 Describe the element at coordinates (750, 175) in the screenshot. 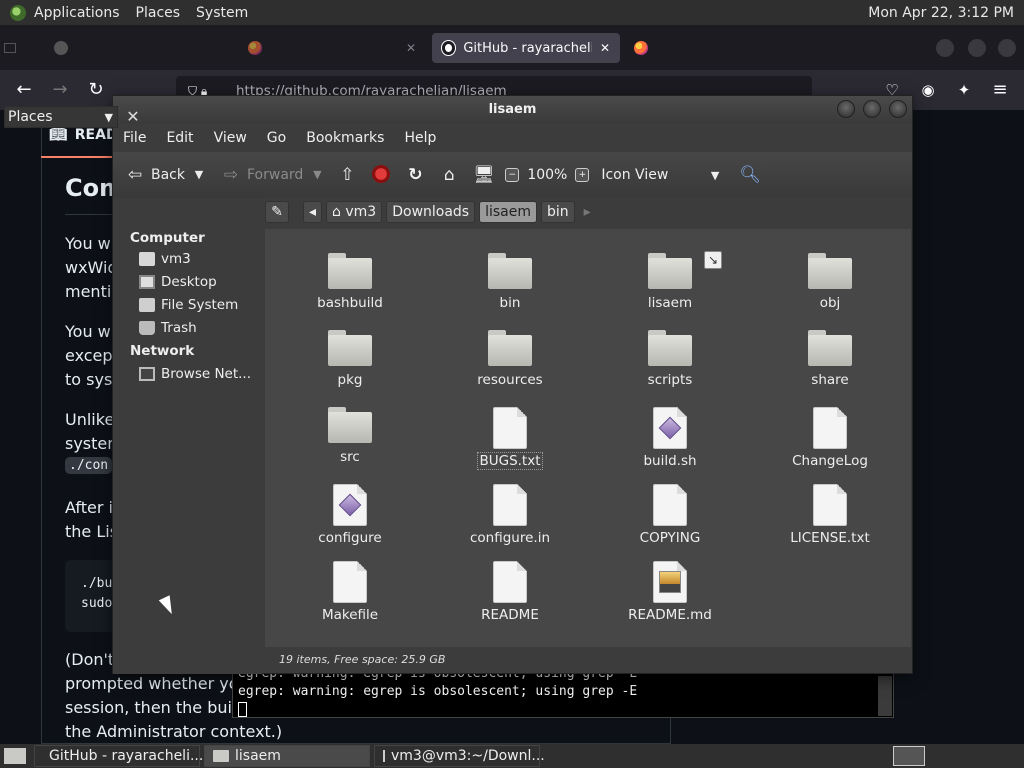

I see `search-icon: 🔍︎` at that location.